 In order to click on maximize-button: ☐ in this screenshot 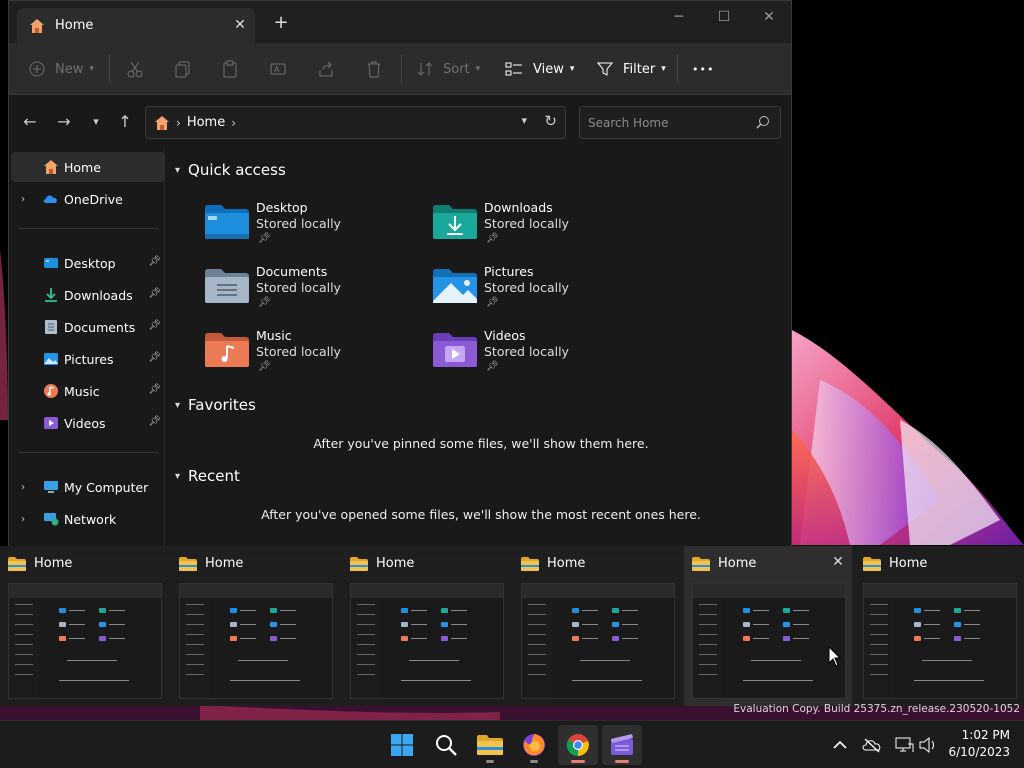, I will do `click(724, 17)`.